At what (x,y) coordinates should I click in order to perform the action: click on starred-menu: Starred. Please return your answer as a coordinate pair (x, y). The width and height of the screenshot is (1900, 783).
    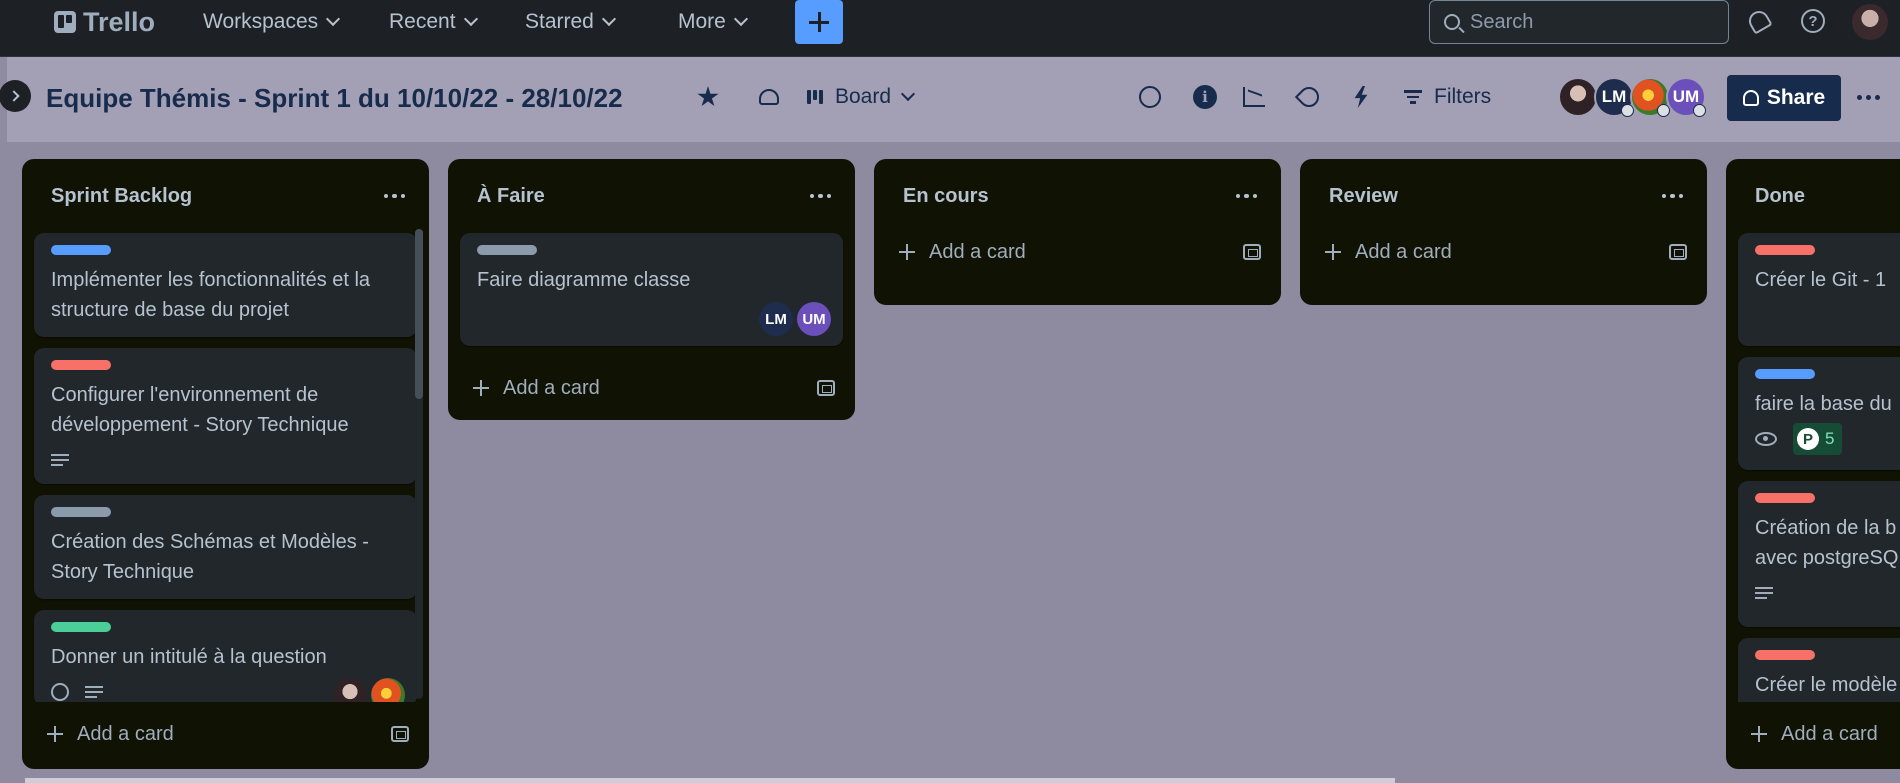
    Looking at the image, I should click on (570, 22).